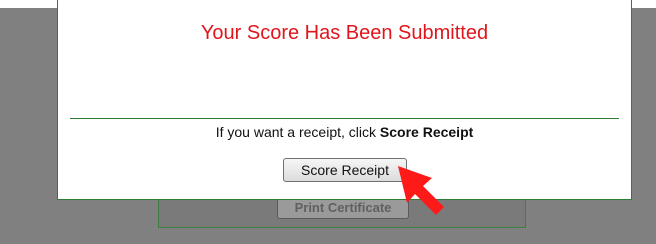 This screenshot has width=656, height=244. Describe the element at coordinates (426, 132) in the screenshot. I see `receipt-instruction-emphasis: Score Receipt` at that location.